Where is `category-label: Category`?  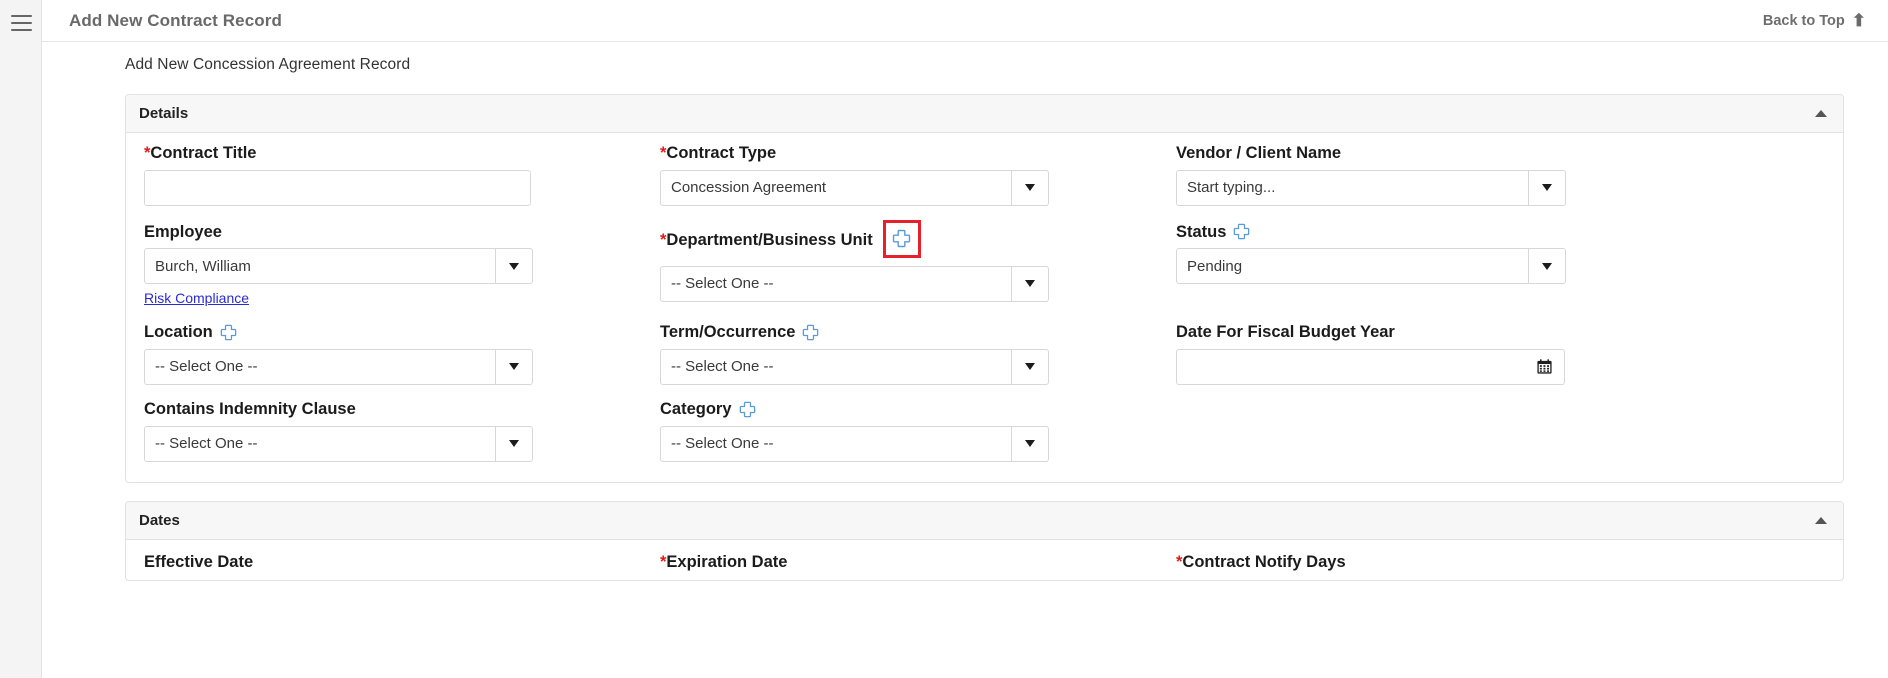 category-label: Category is located at coordinates (904, 409).